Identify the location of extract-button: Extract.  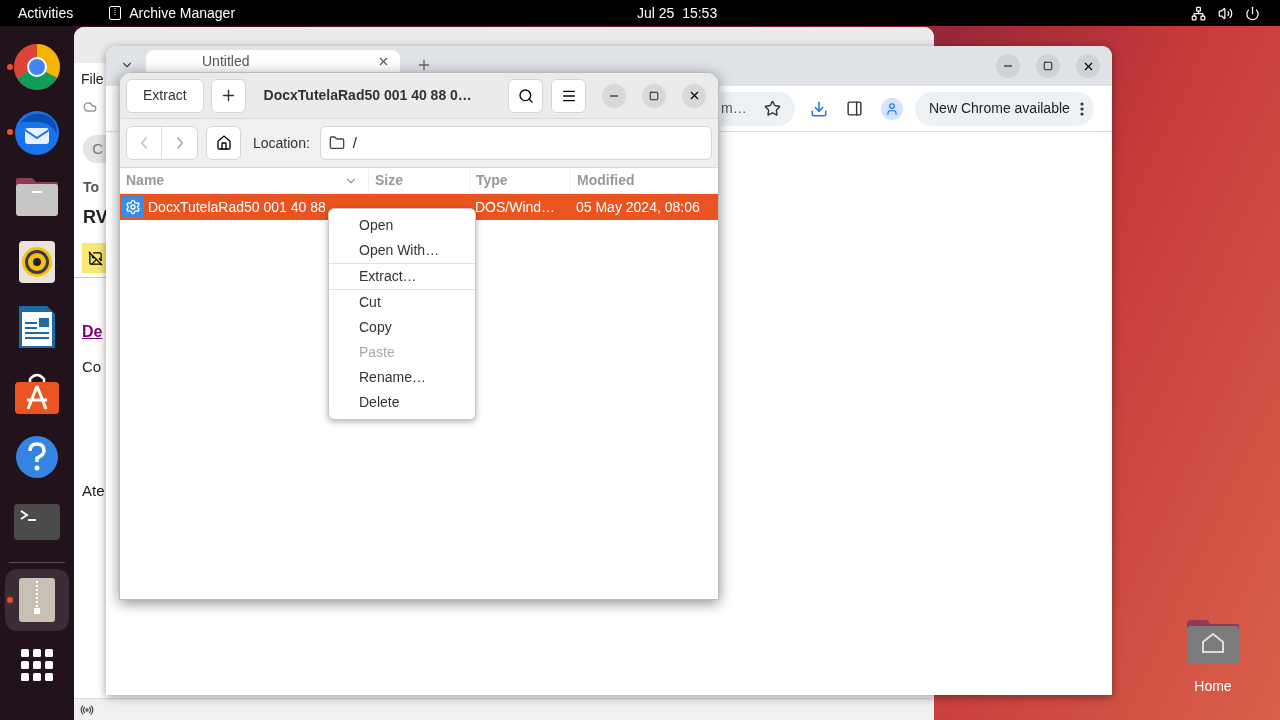
(165, 95).